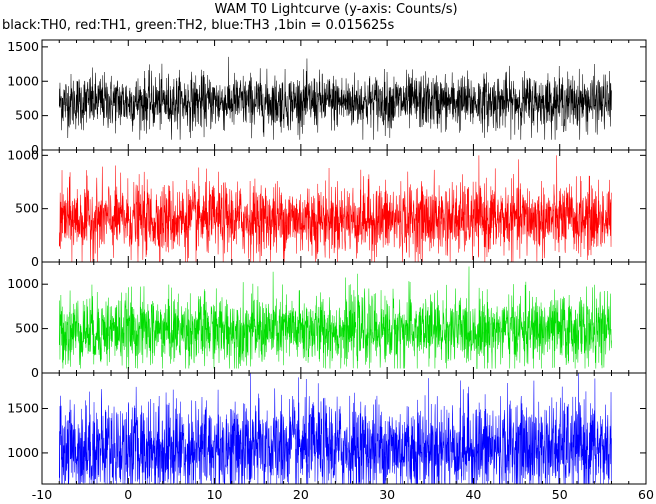 Image resolution: width=656 pixels, height=504 pixels. Describe the element at coordinates (560, 494) in the screenshot. I see `x-tick-label: 50` at that location.